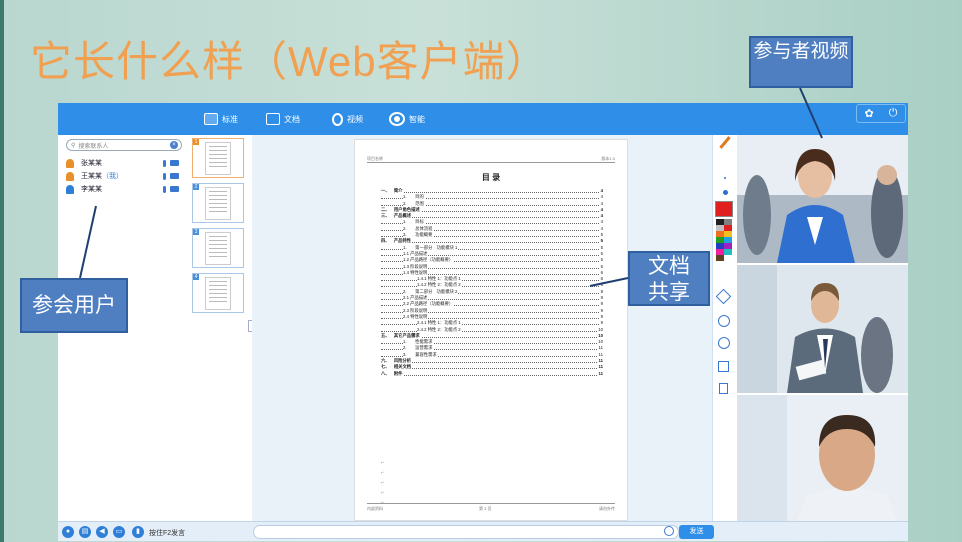  I want to click on thick-stroke-option, so click(725, 192).